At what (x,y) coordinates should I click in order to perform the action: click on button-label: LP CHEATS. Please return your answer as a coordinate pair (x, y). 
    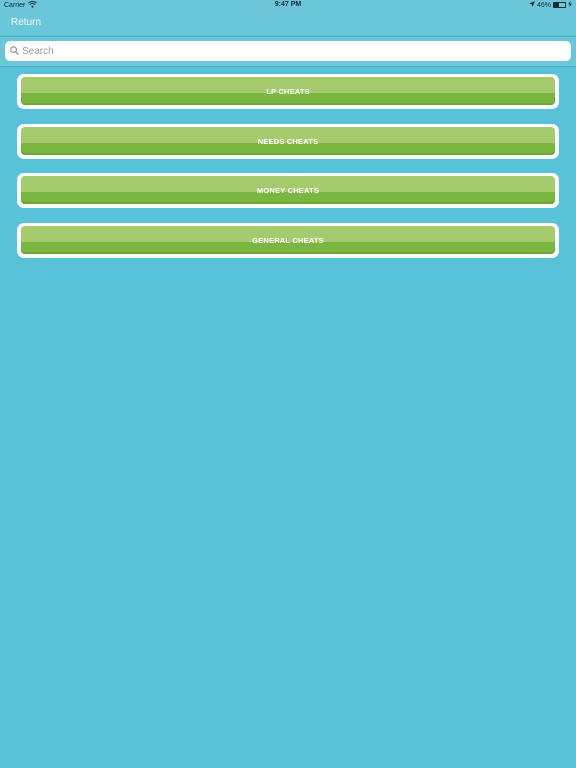
    Looking at the image, I should click on (288, 91).